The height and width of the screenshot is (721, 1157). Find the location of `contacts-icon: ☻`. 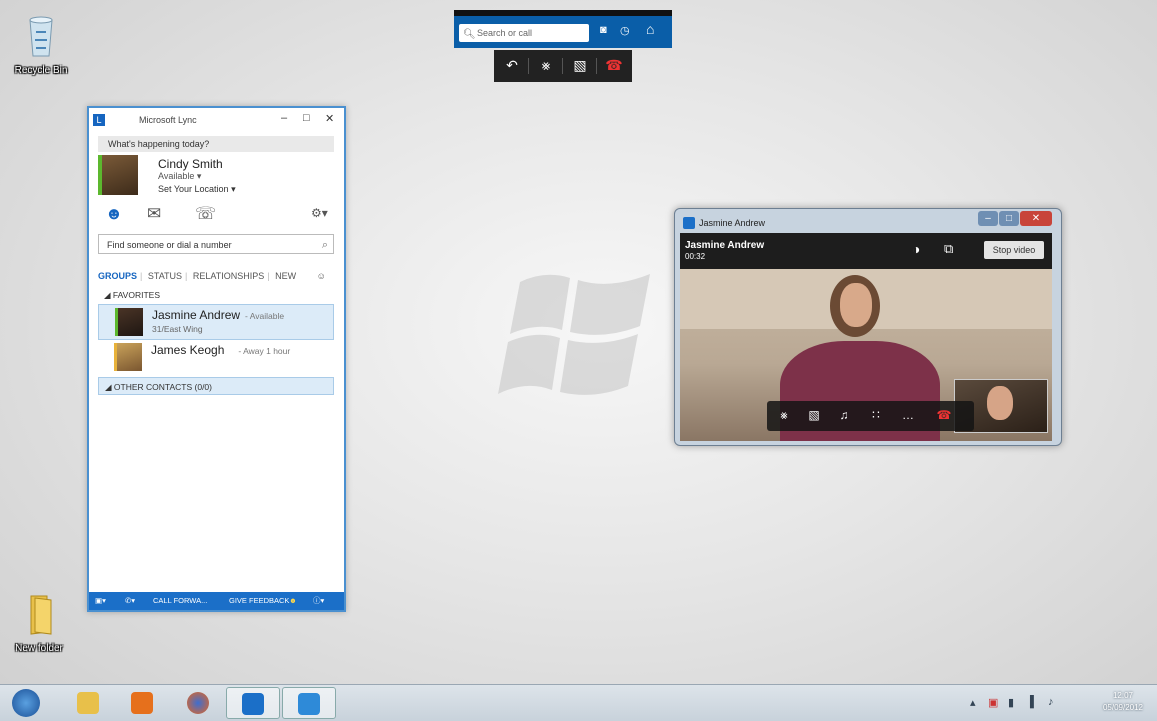

contacts-icon: ☻ is located at coordinates (114, 214).